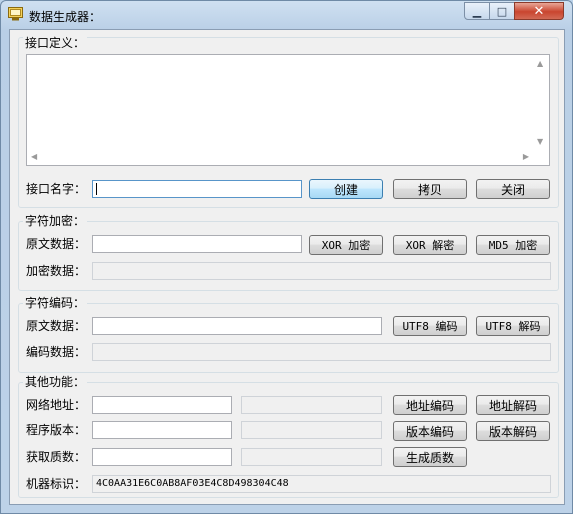 The width and height of the screenshot is (573, 514). Describe the element at coordinates (162, 405) in the screenshot. I see `url-input` at that location.